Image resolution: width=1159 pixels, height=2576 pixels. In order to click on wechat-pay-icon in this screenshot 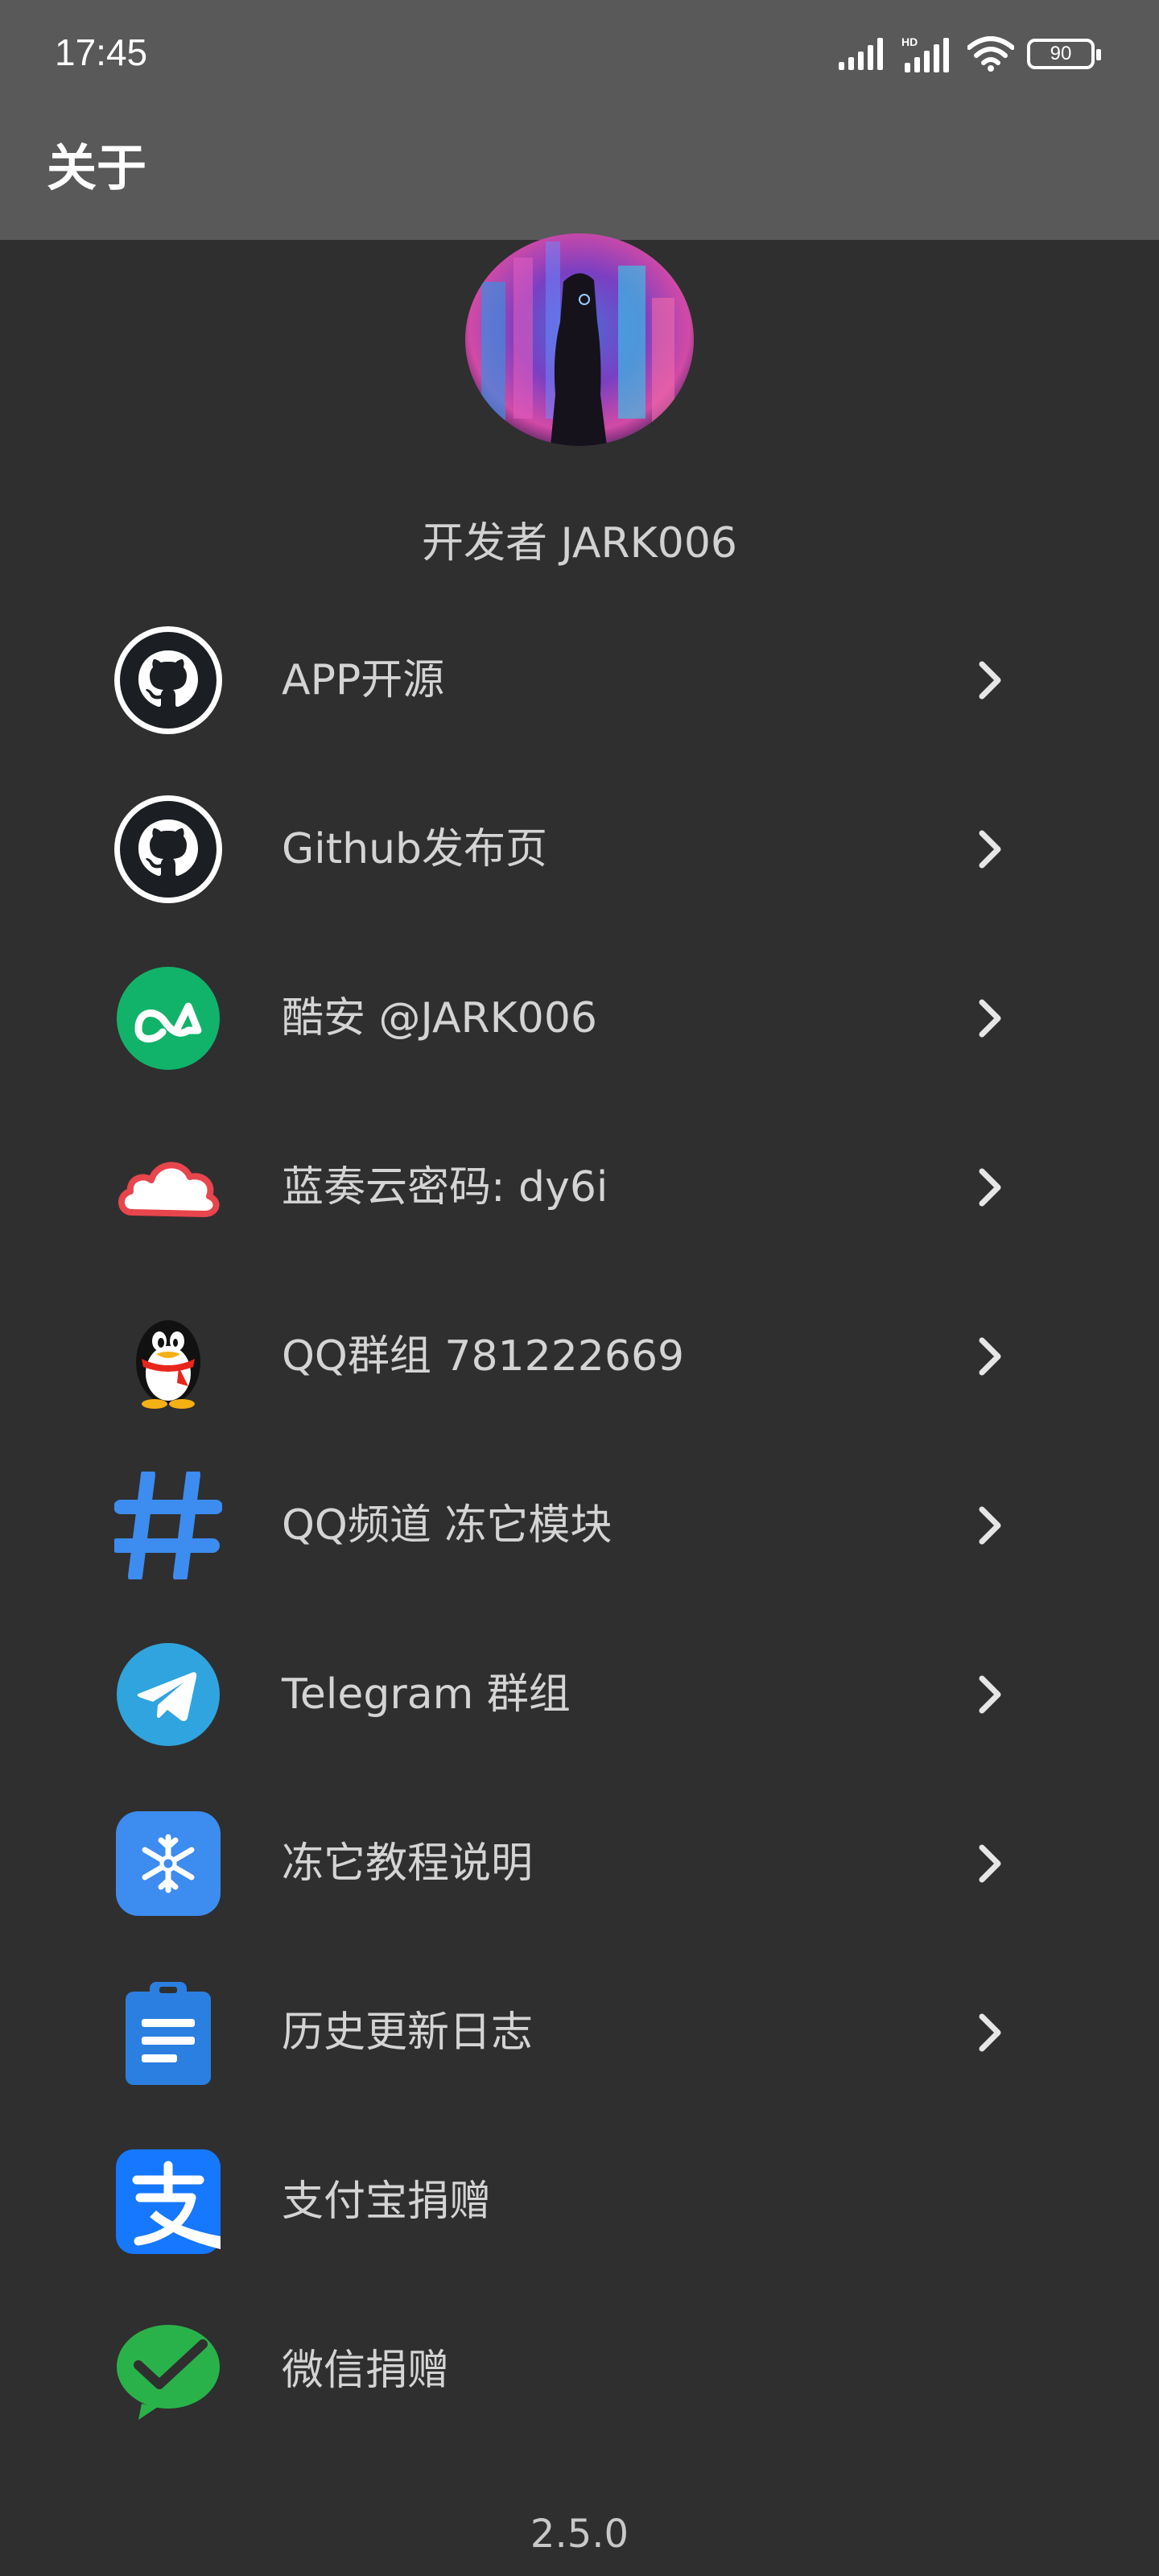, I will do `click(168, 2372)`.